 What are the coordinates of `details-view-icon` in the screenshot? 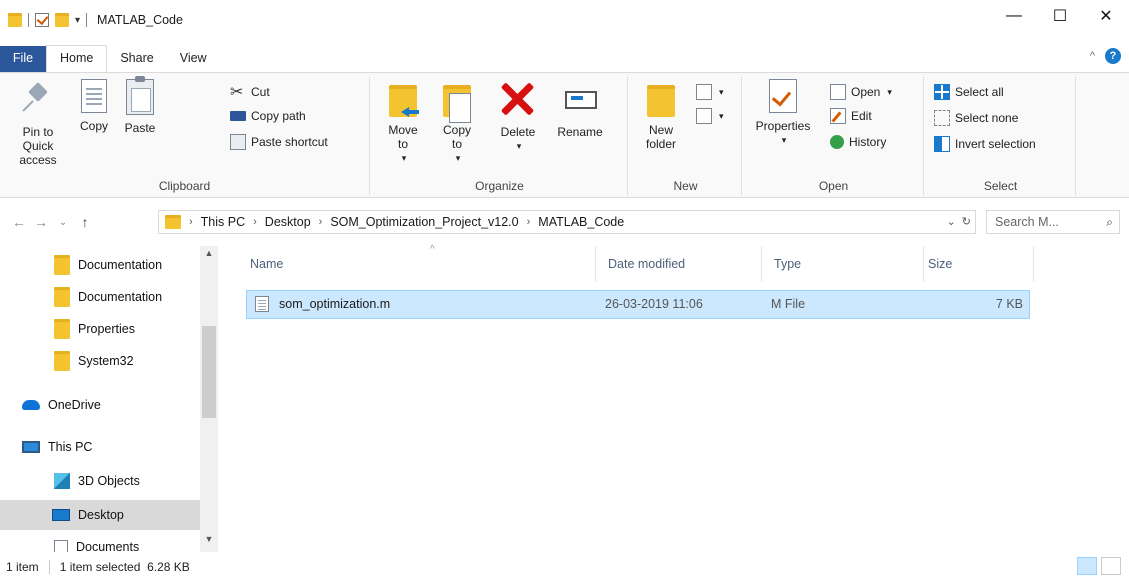 It's located at (1087, 566).